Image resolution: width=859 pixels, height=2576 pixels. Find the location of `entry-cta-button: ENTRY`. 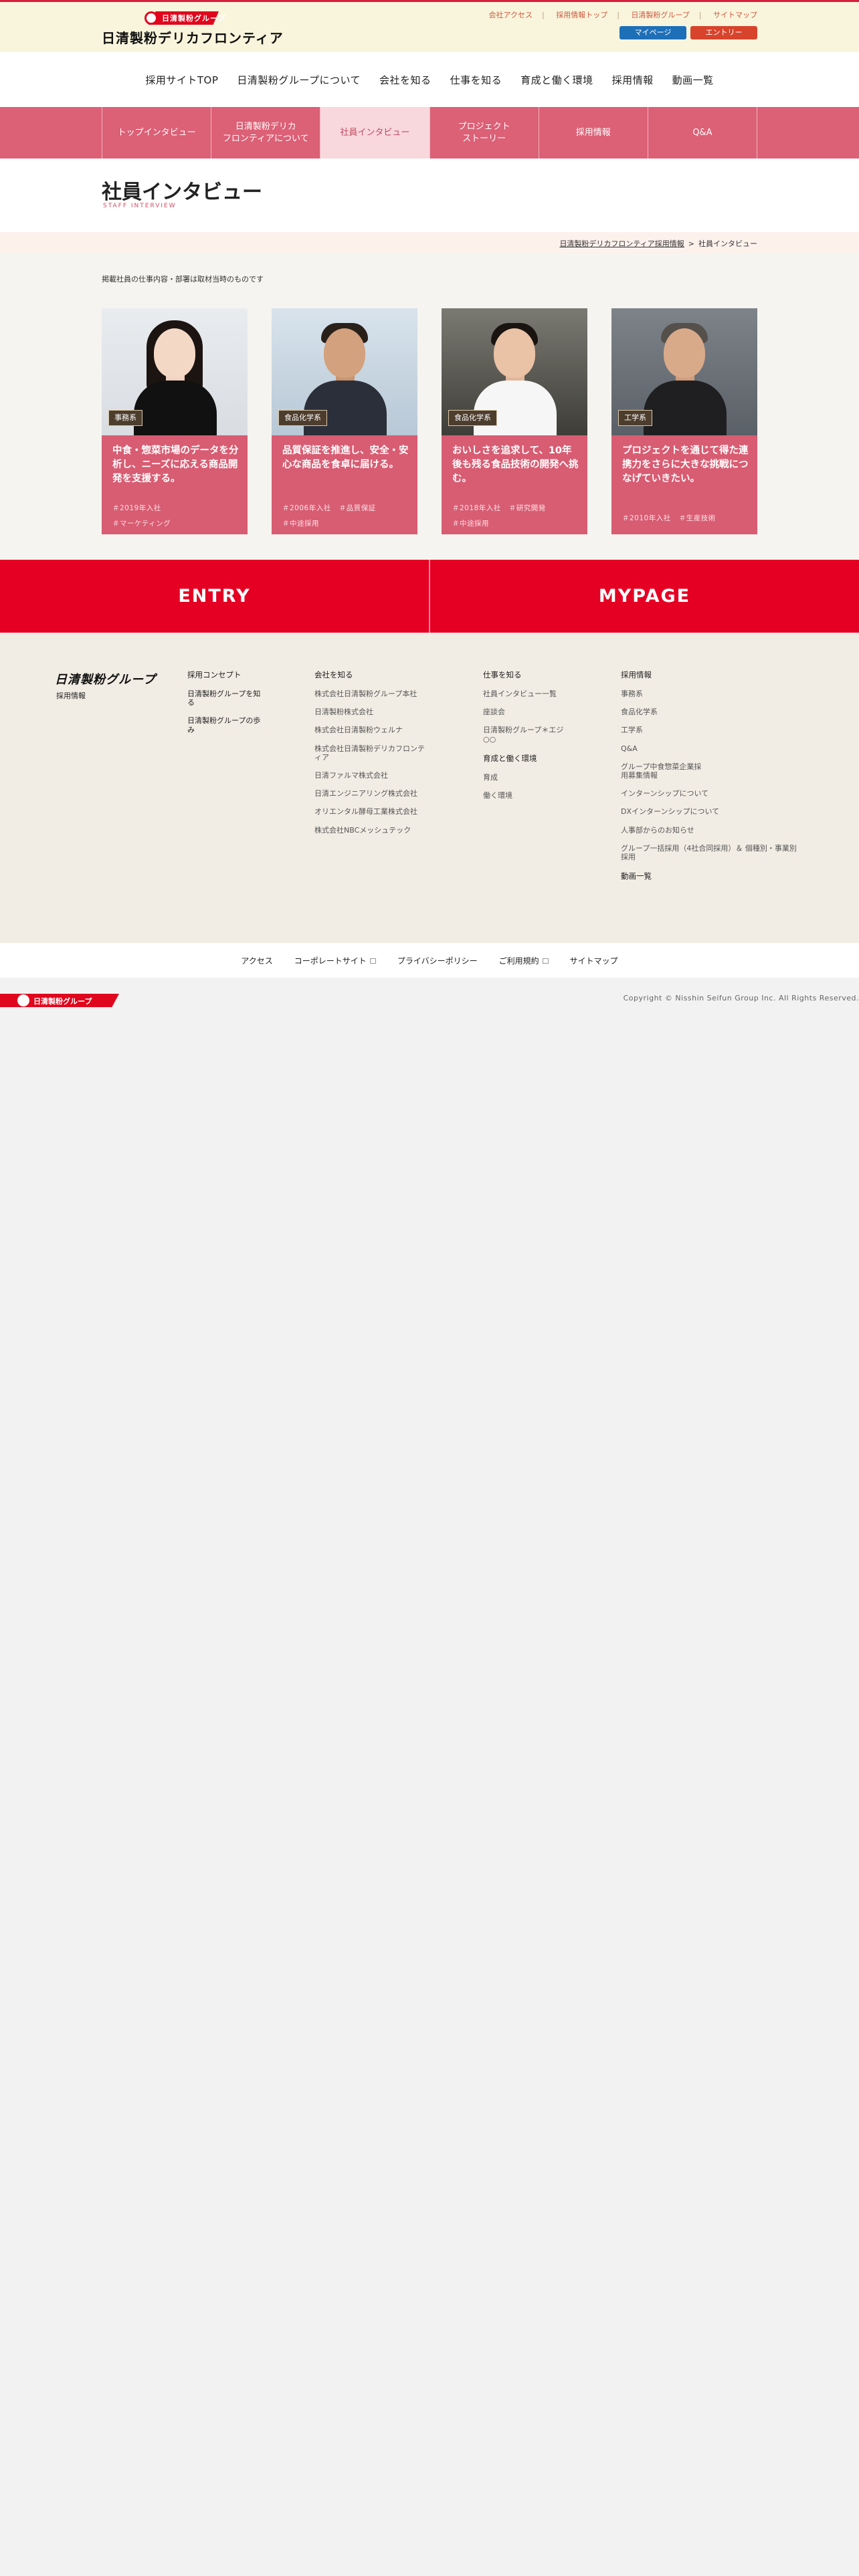

entry-cta-button: ENTRY is located at coordinates (215, 596).